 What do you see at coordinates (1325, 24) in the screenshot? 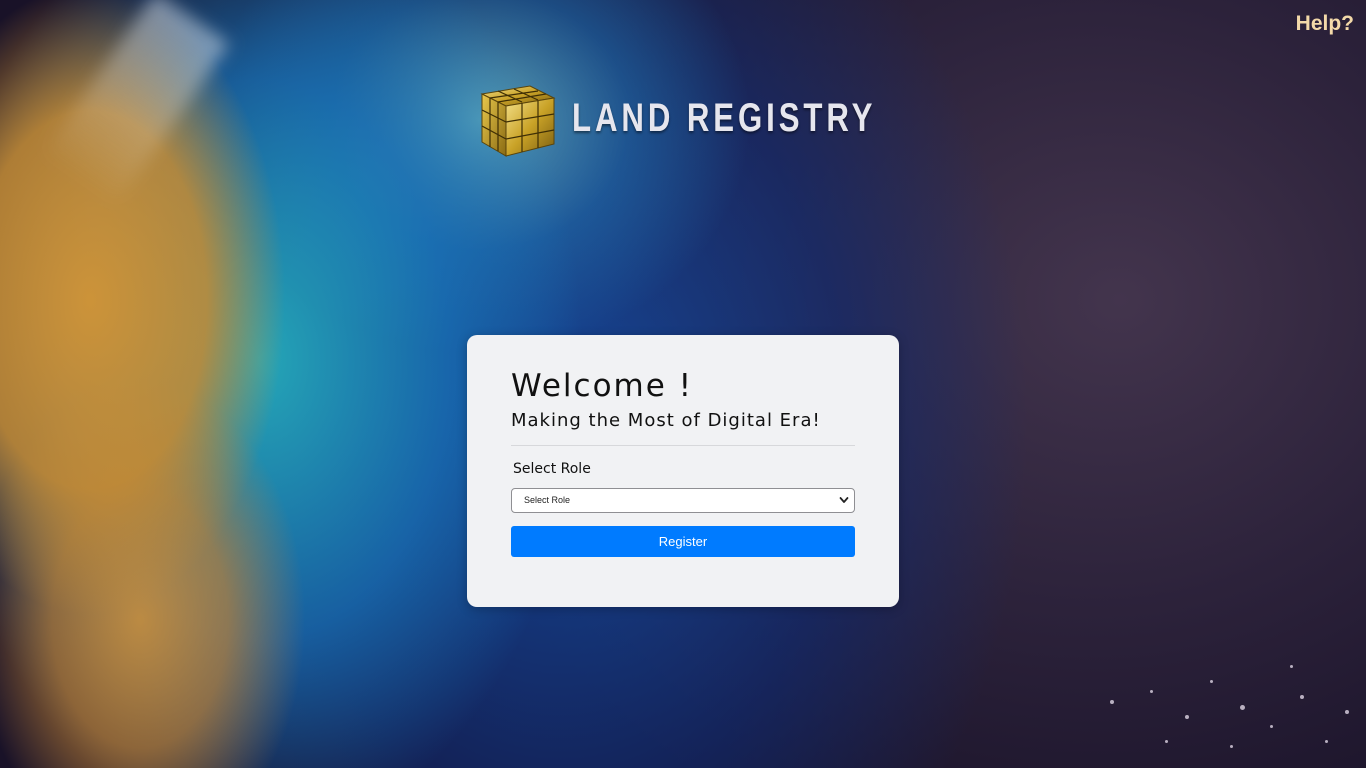
I see `help-link: Help?` at bounding box center [1325, 24].